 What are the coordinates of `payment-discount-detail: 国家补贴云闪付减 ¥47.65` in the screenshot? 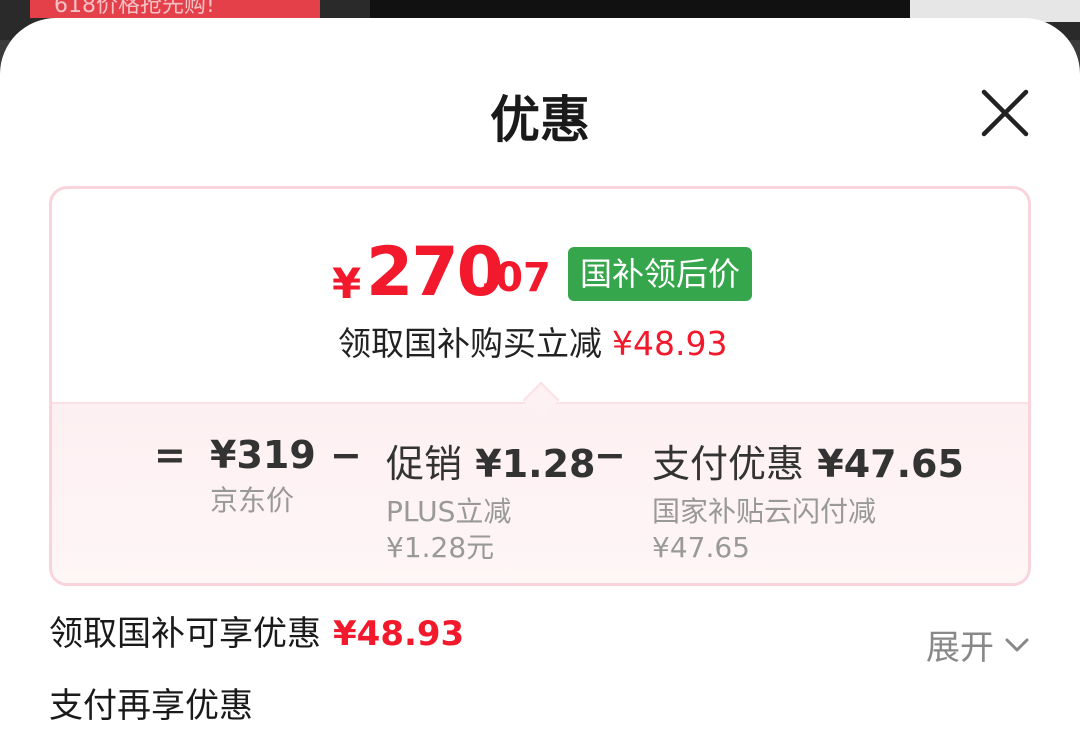 It's located at (808, 530).